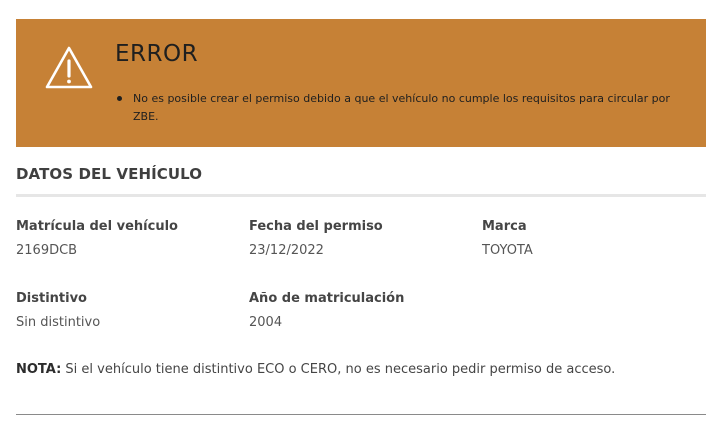  What do you see at coordinates (97, 226) in the screenshot?
I see `field-label: Matrícula del vehículo` at bounding box center [97, 226].